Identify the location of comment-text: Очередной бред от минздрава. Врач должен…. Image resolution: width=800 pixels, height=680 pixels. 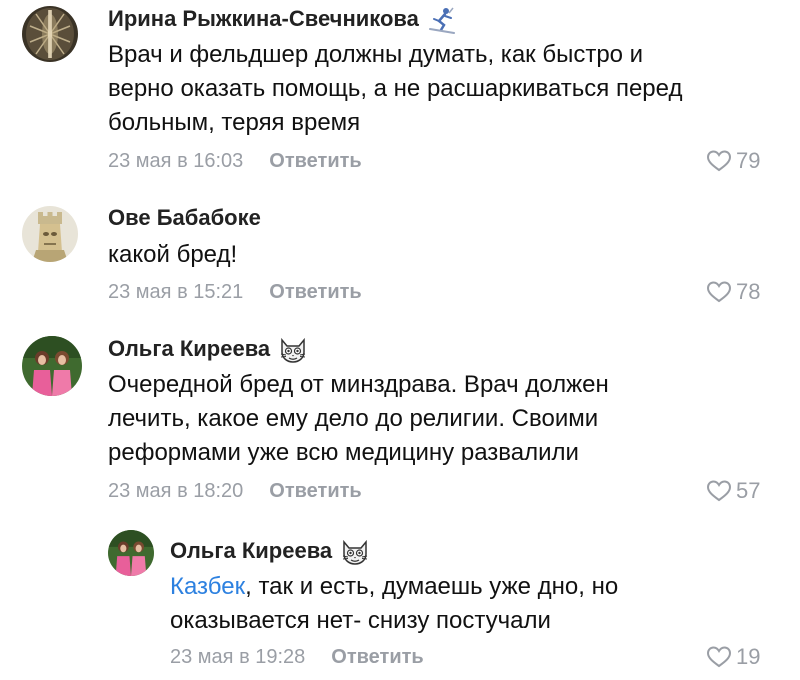
(358, 418).